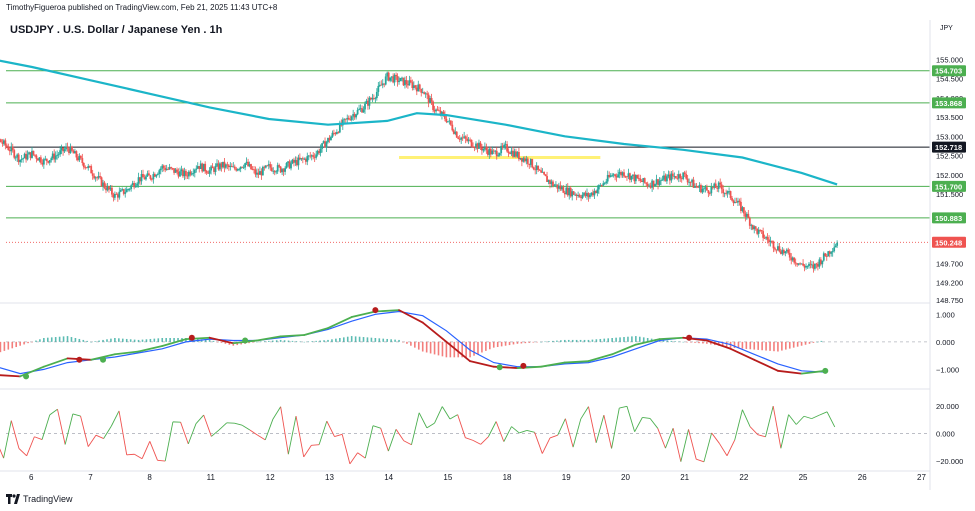 This screenshot has height=511, width=975. Describe the element at coordinates (684, 477) in the screenshot. I see `x-tick-label: 21` at that location.